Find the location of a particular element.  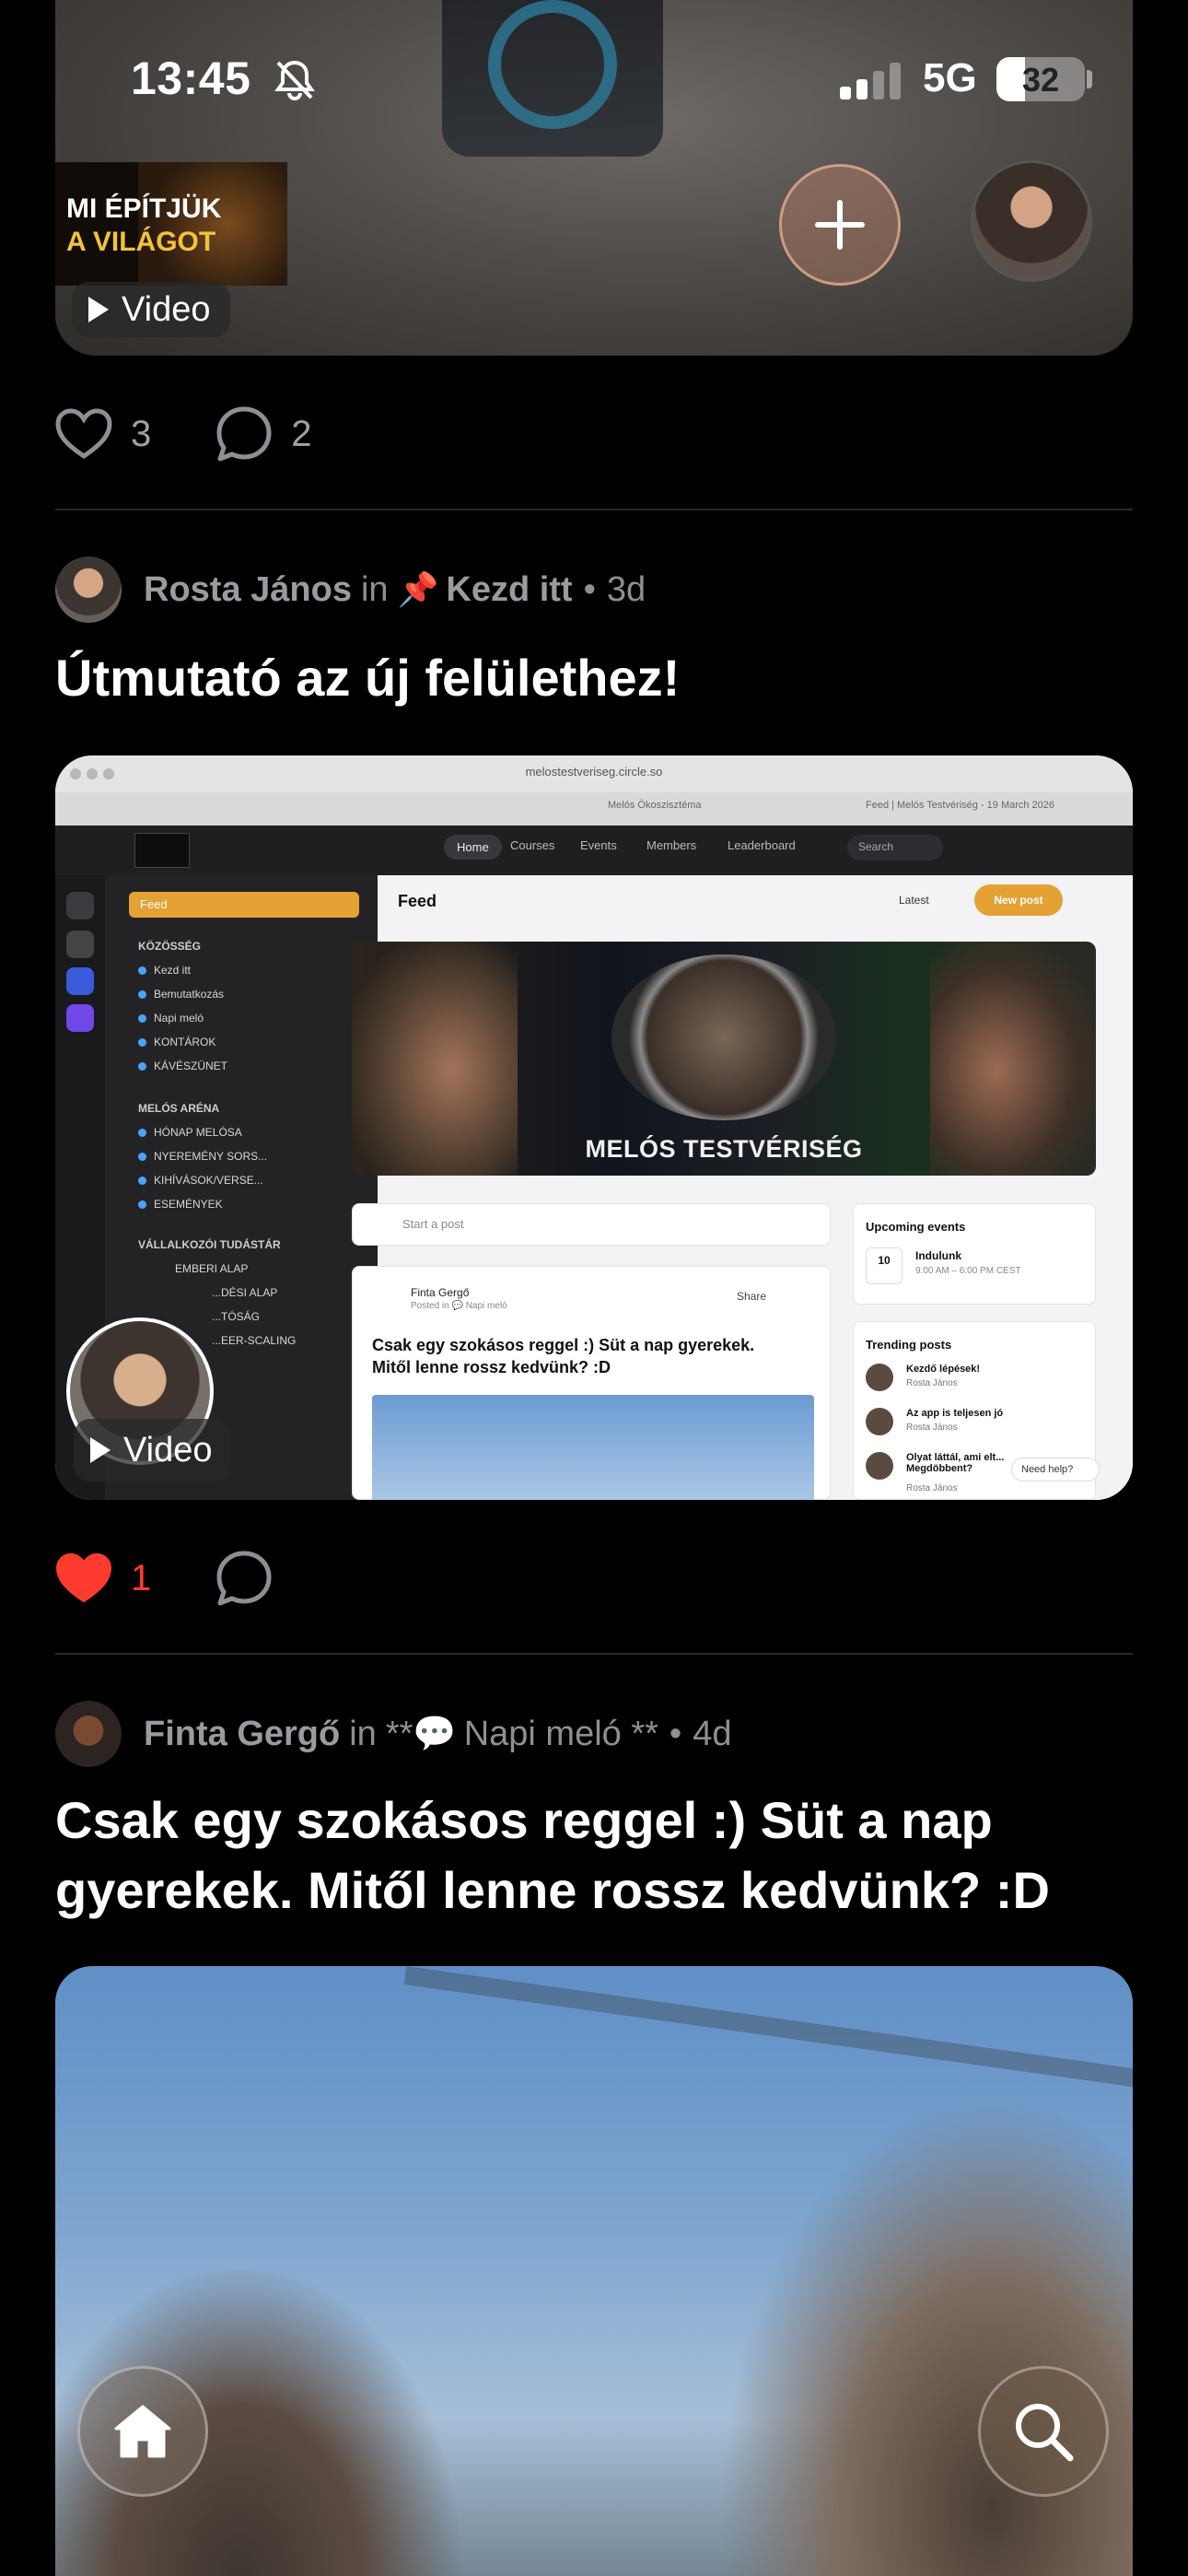

comment-button is located at coordinates (244, 1578).